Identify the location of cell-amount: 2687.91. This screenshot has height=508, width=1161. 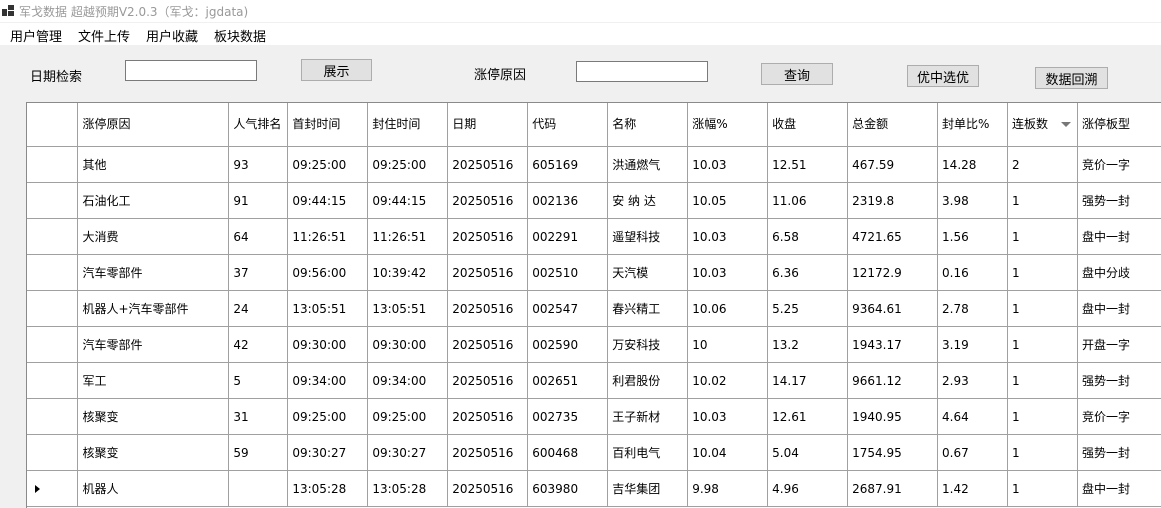
(893, 488).